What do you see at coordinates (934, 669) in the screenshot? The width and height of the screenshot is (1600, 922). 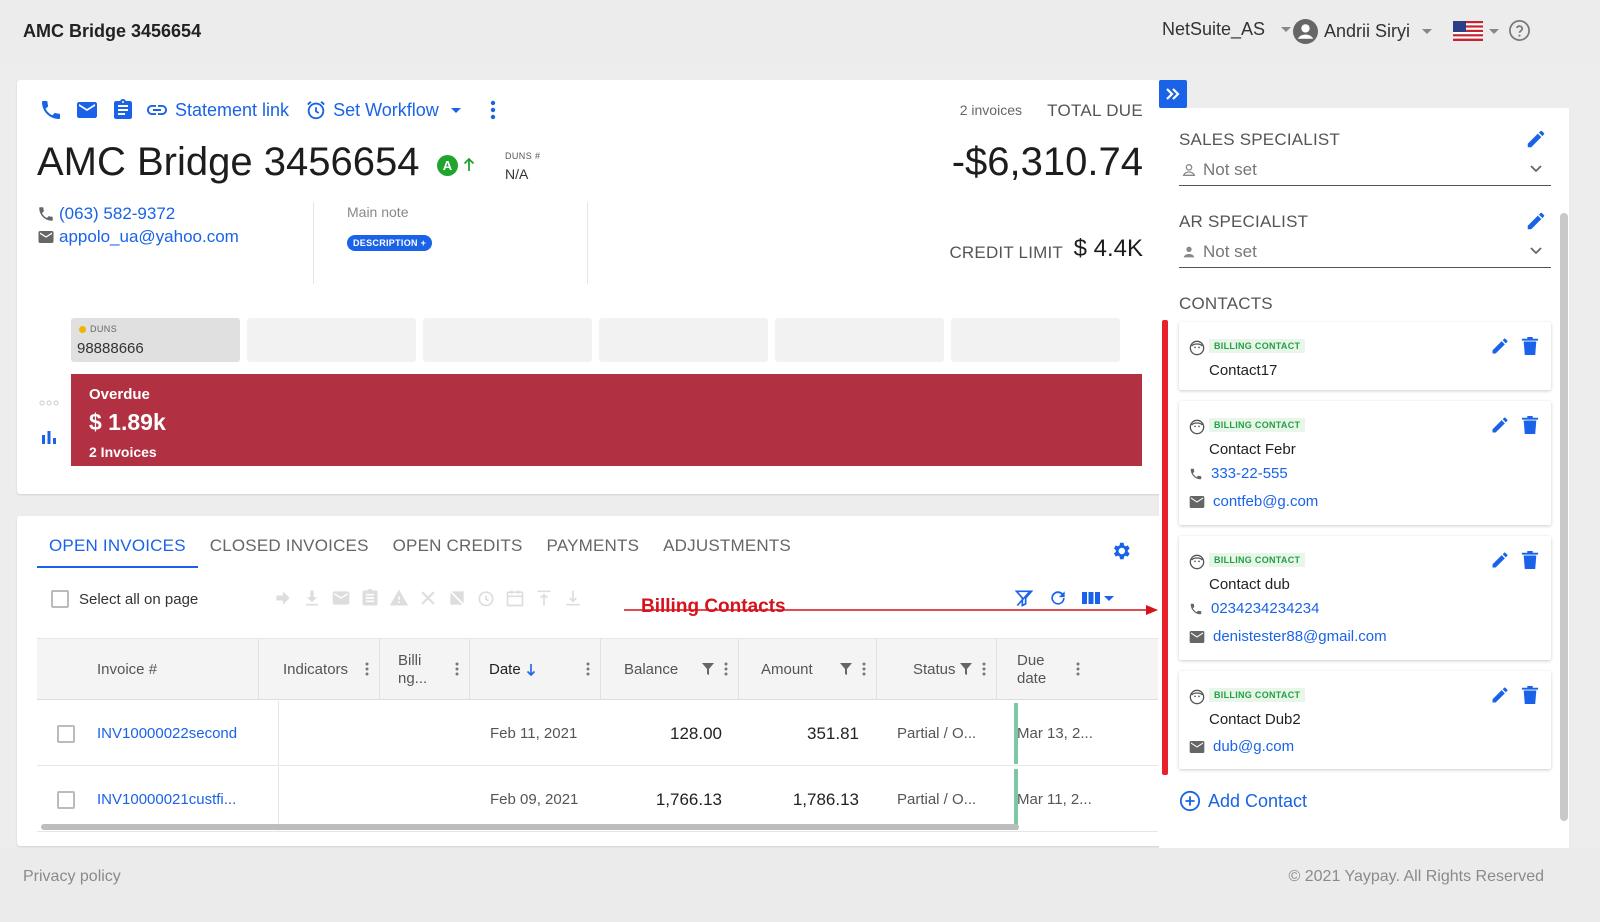 I see `column-status-label: Status` at bounding box center [934, 669].